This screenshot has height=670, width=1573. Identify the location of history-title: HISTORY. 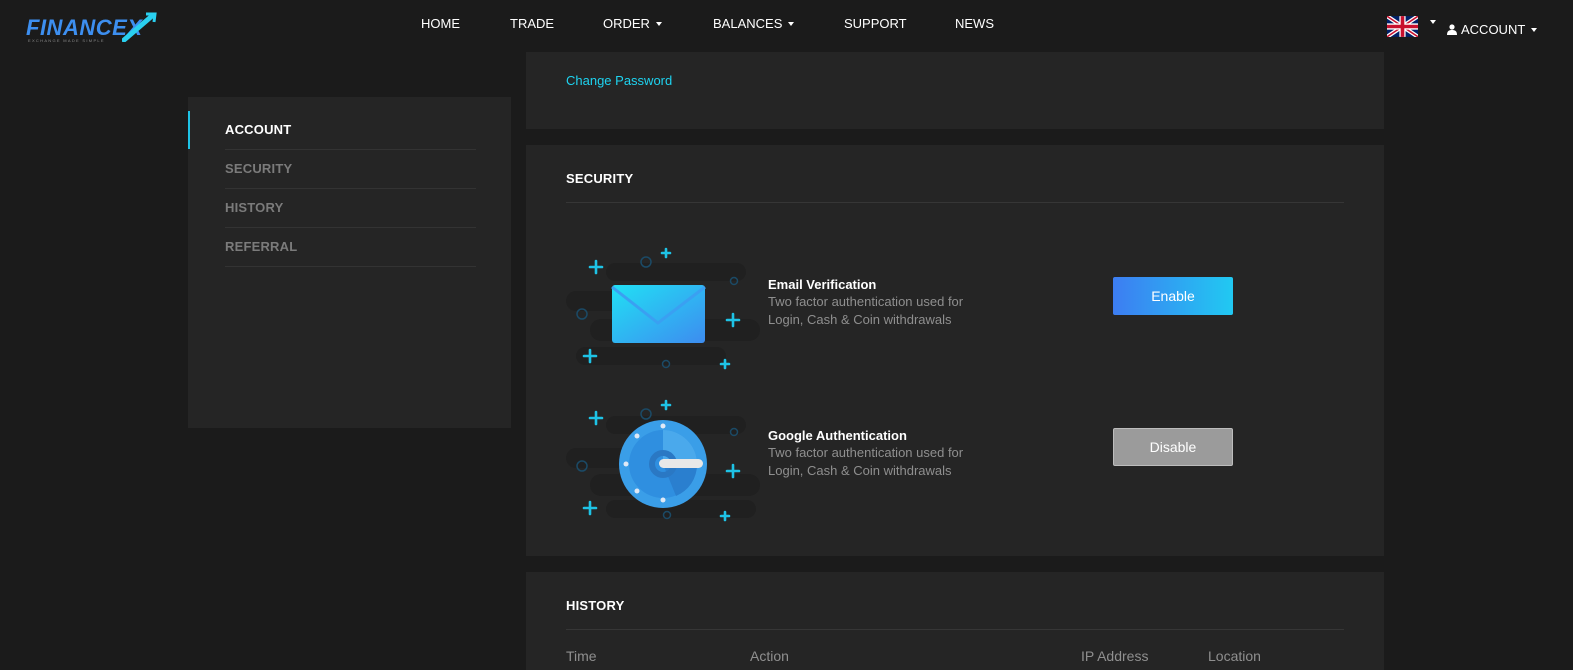
(595, 605).